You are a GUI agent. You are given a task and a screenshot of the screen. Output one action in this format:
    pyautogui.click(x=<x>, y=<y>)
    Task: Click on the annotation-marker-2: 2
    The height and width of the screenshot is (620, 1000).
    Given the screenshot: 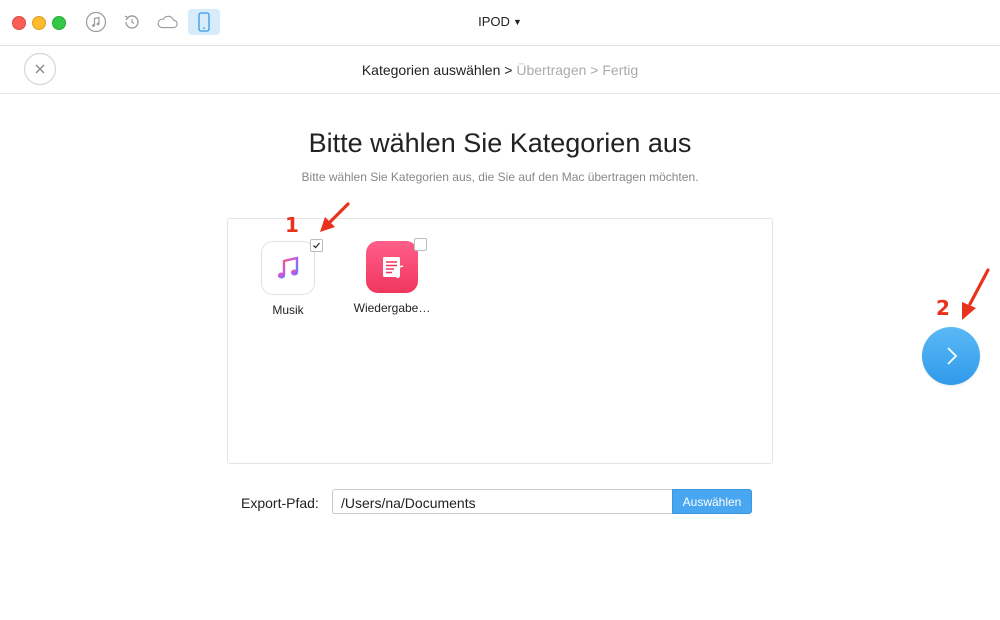 What is the action you would take?
    pyautogui.click(x=943, y=308)
    